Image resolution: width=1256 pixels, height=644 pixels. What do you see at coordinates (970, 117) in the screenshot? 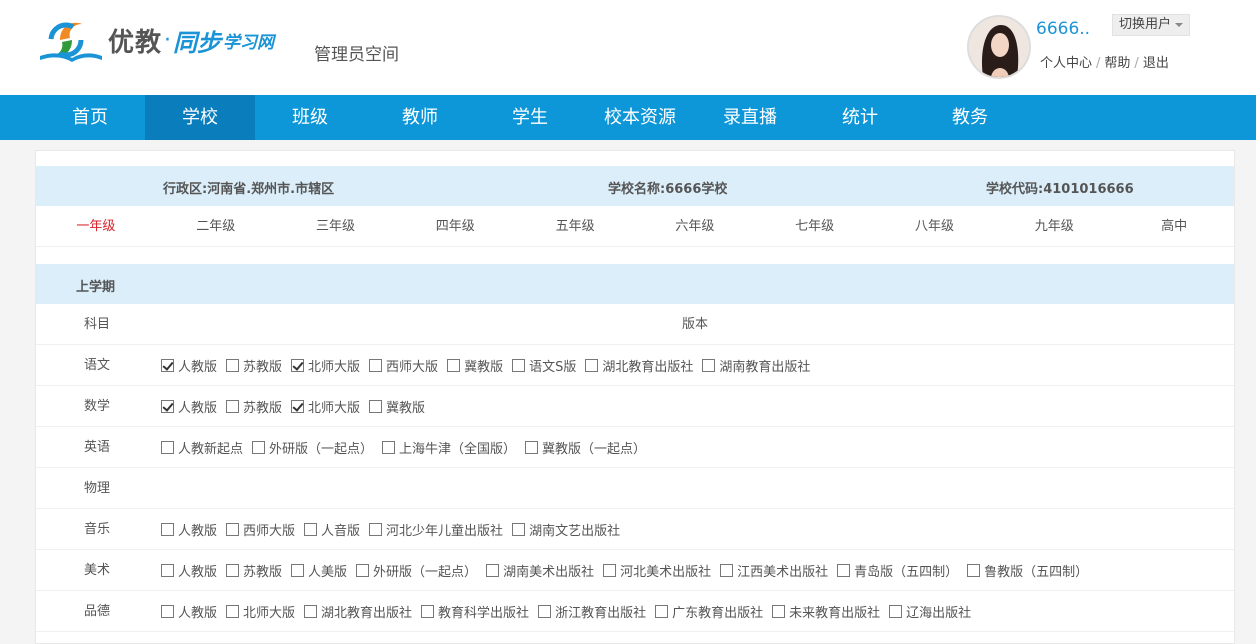
I see `nav-item-8: 教务` at bounding box center [970, 117].